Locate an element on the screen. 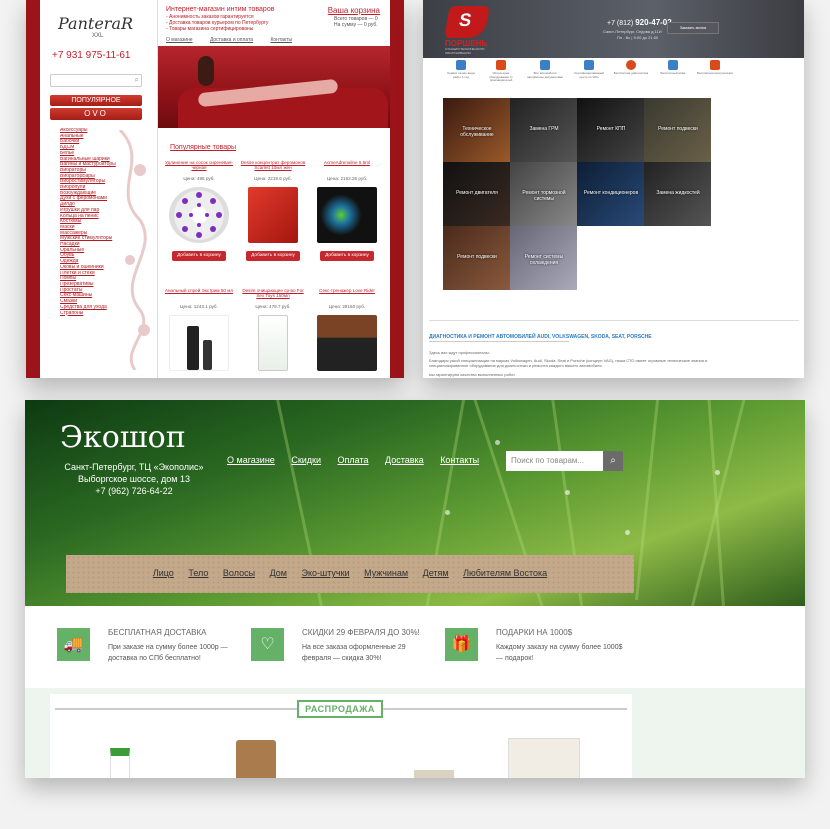  category-link: Страпоны is located at coordinates (106, 314).